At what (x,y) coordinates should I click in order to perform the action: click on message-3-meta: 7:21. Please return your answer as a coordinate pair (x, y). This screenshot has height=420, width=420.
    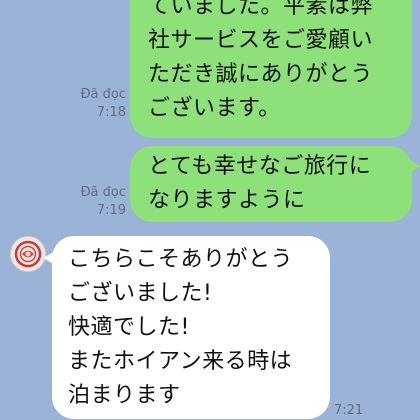
    Looking at the image, I should click on (354, 411).